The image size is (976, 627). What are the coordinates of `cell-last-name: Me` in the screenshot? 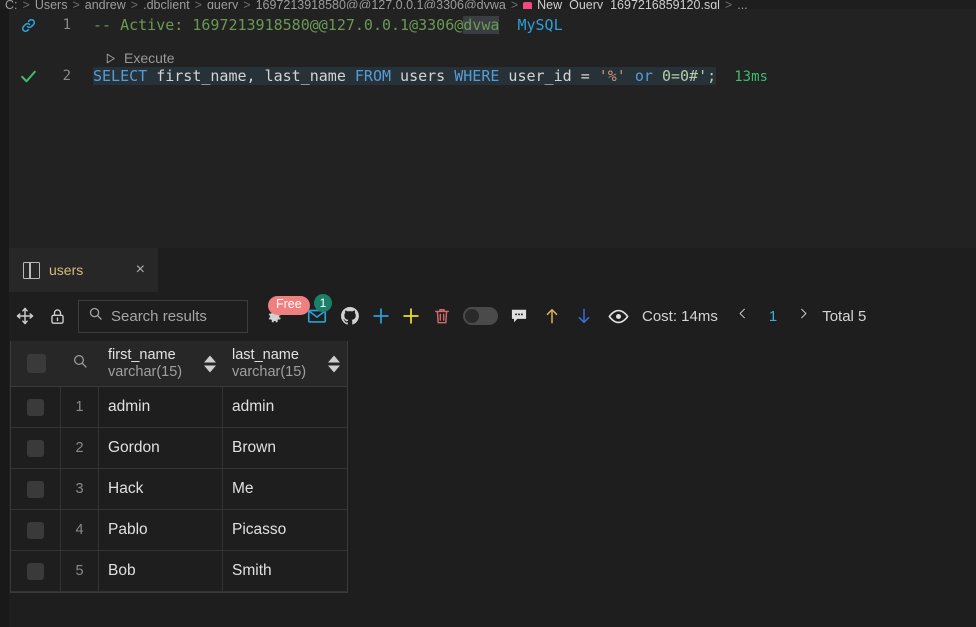 It's located at (285, 489).